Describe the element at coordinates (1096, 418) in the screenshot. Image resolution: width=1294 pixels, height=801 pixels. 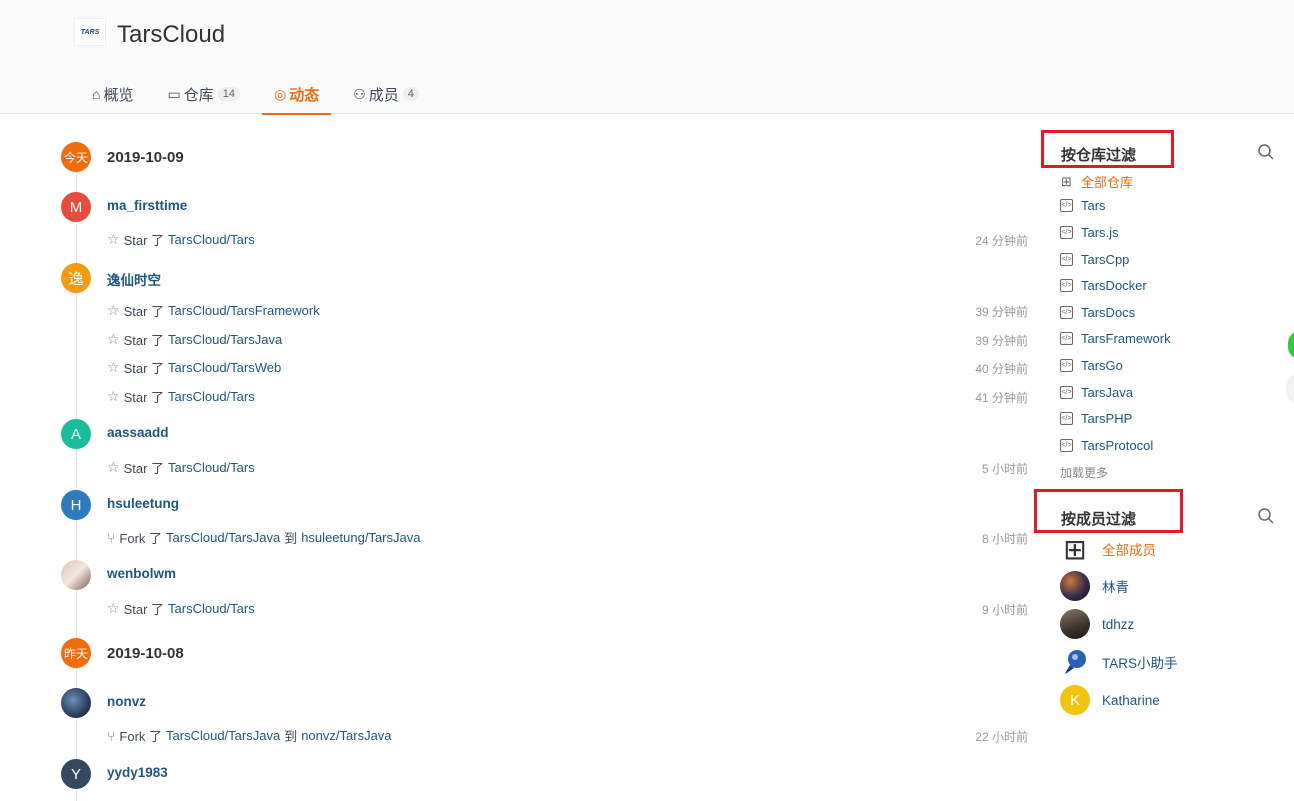
I see `repo-filter-item: </> TarsPHP` at that location.